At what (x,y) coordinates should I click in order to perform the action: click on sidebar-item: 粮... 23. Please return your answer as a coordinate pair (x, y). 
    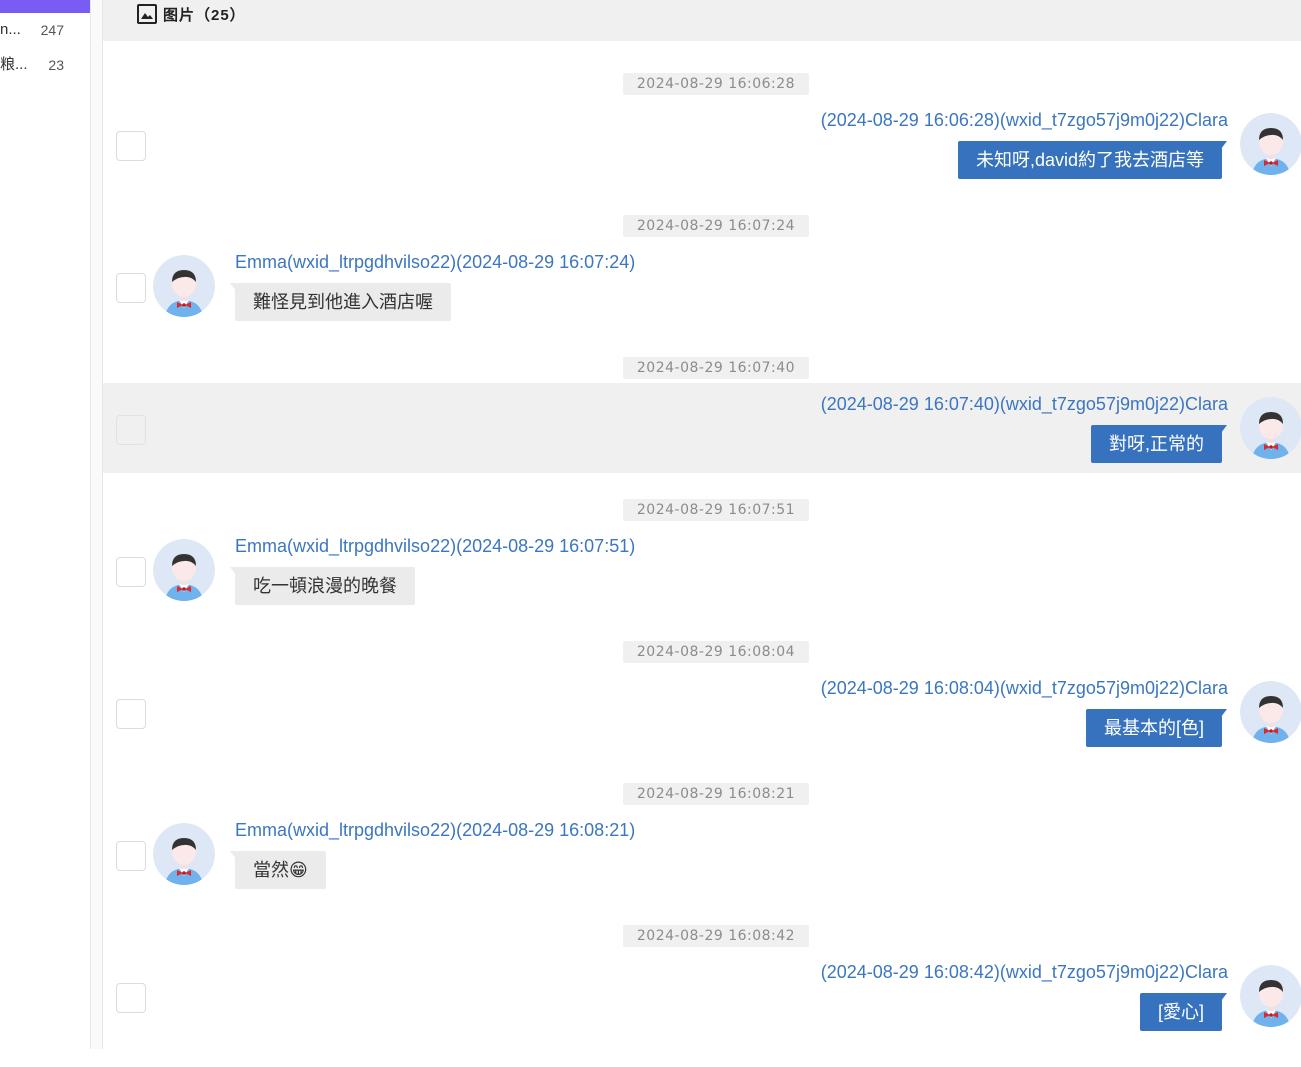
    Looking at the image, I should click on (45, 65).